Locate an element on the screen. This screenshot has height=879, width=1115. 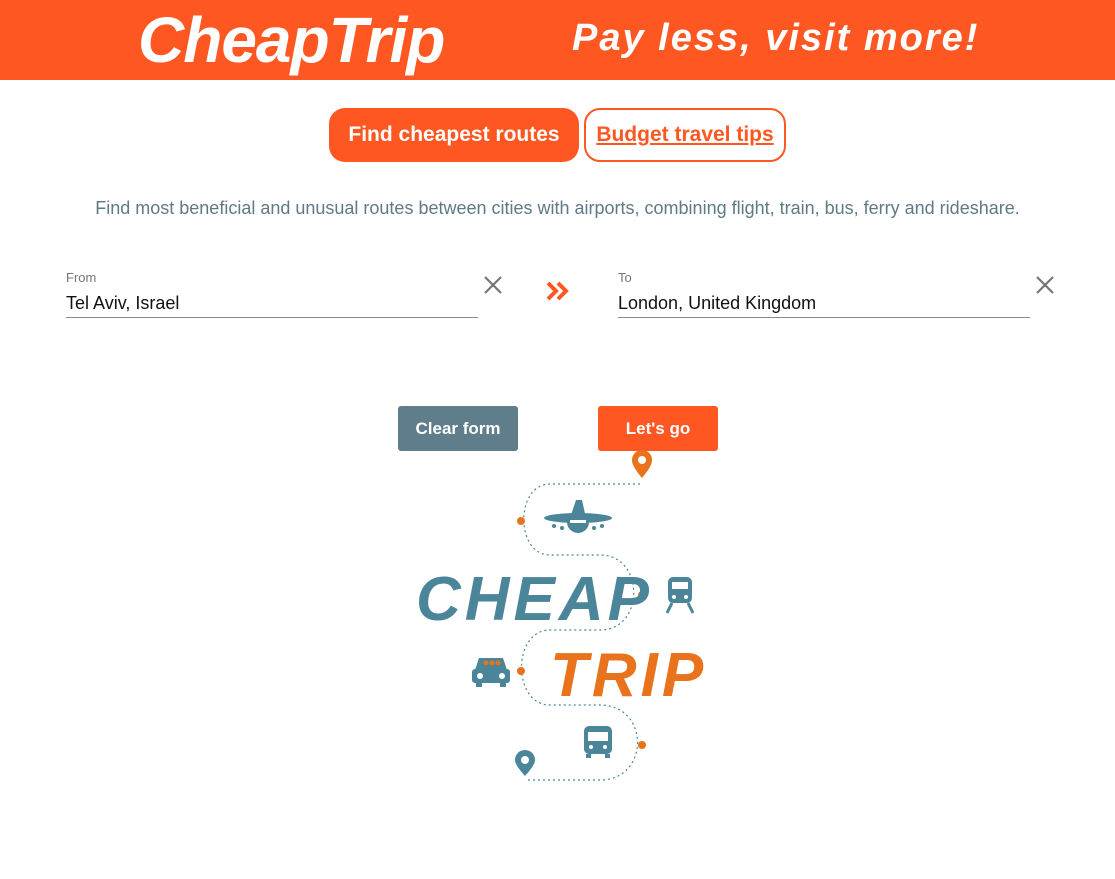
slogan: Pay less, visit more! is located at coordinates (776, 38).